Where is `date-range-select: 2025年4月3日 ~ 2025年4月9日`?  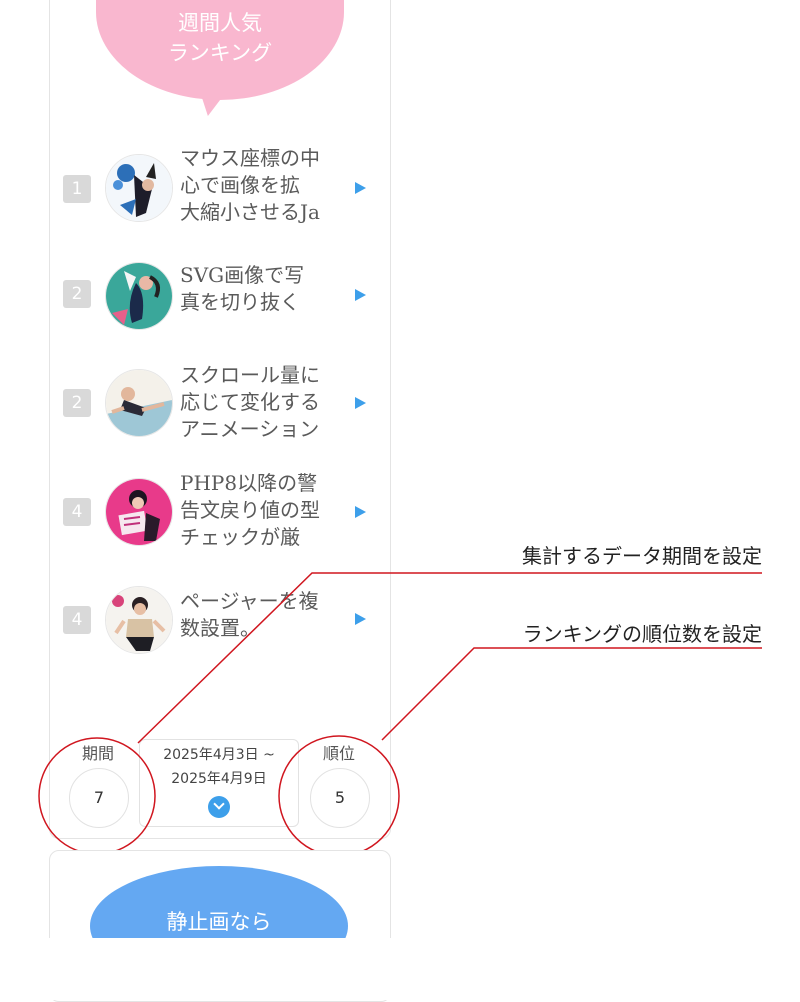 date-range-select: 2025年4月3日 ~ 2025年4月9日 is located at coordinates (219, 783).